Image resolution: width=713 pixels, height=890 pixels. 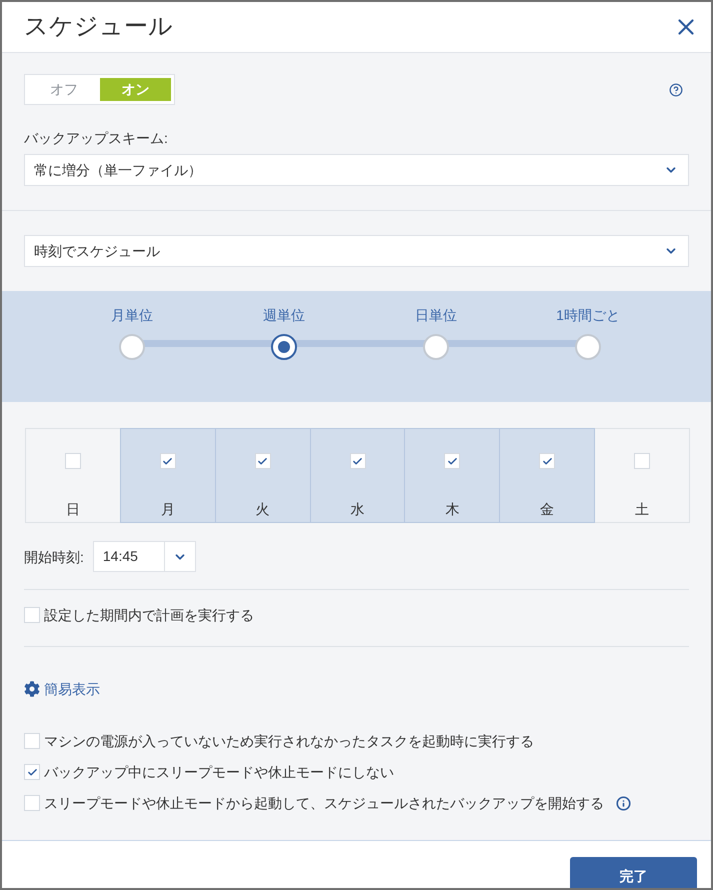 What do you see at coordinates (98, 27) in the screenshot?
I see `dialog-title: スケジュール` at bounding box center [98, 27].